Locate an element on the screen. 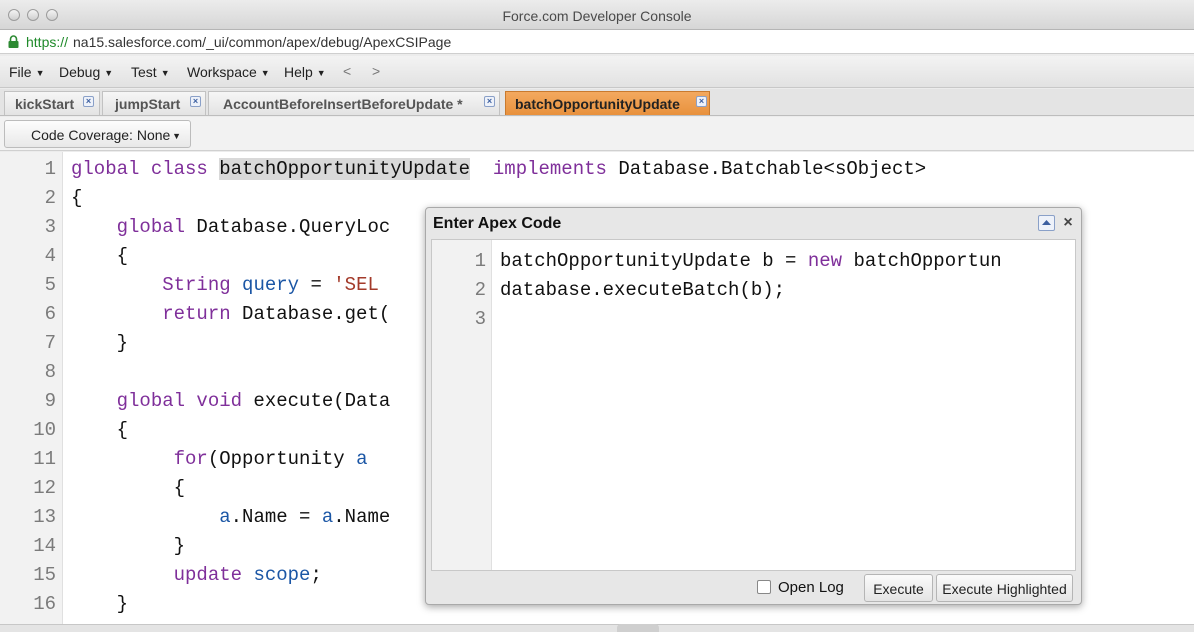  code-token: .Name = is located at coordinates (276, 517).